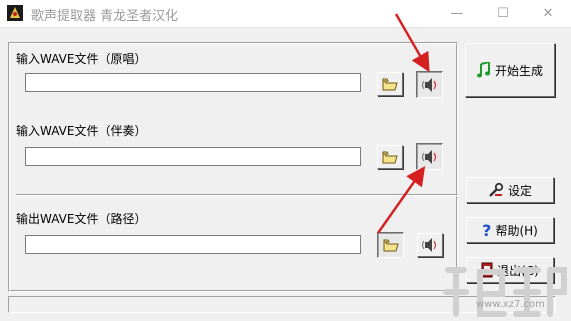 This screenshot has height=321, width=571. What do you see at coordinates (503, 13) in the screenshot?
I see `maximize-button: ☐` at bounding box center [503, 13].